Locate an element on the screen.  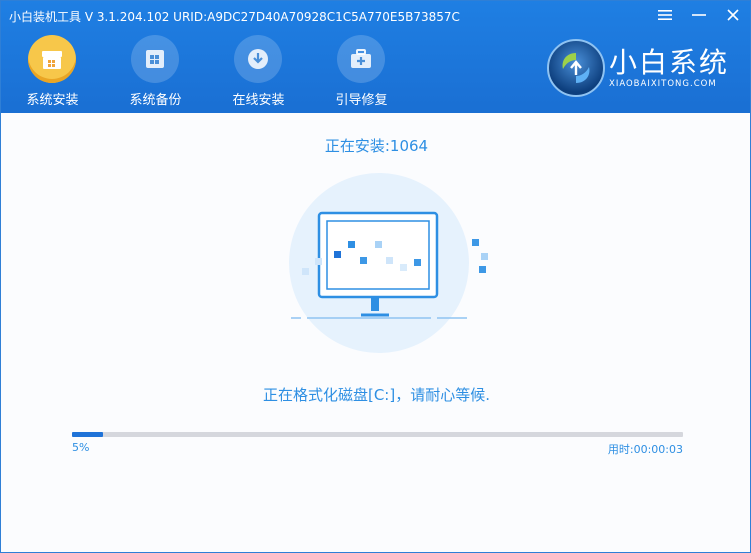
system-backup-icon is located at coordinates (155, 59).